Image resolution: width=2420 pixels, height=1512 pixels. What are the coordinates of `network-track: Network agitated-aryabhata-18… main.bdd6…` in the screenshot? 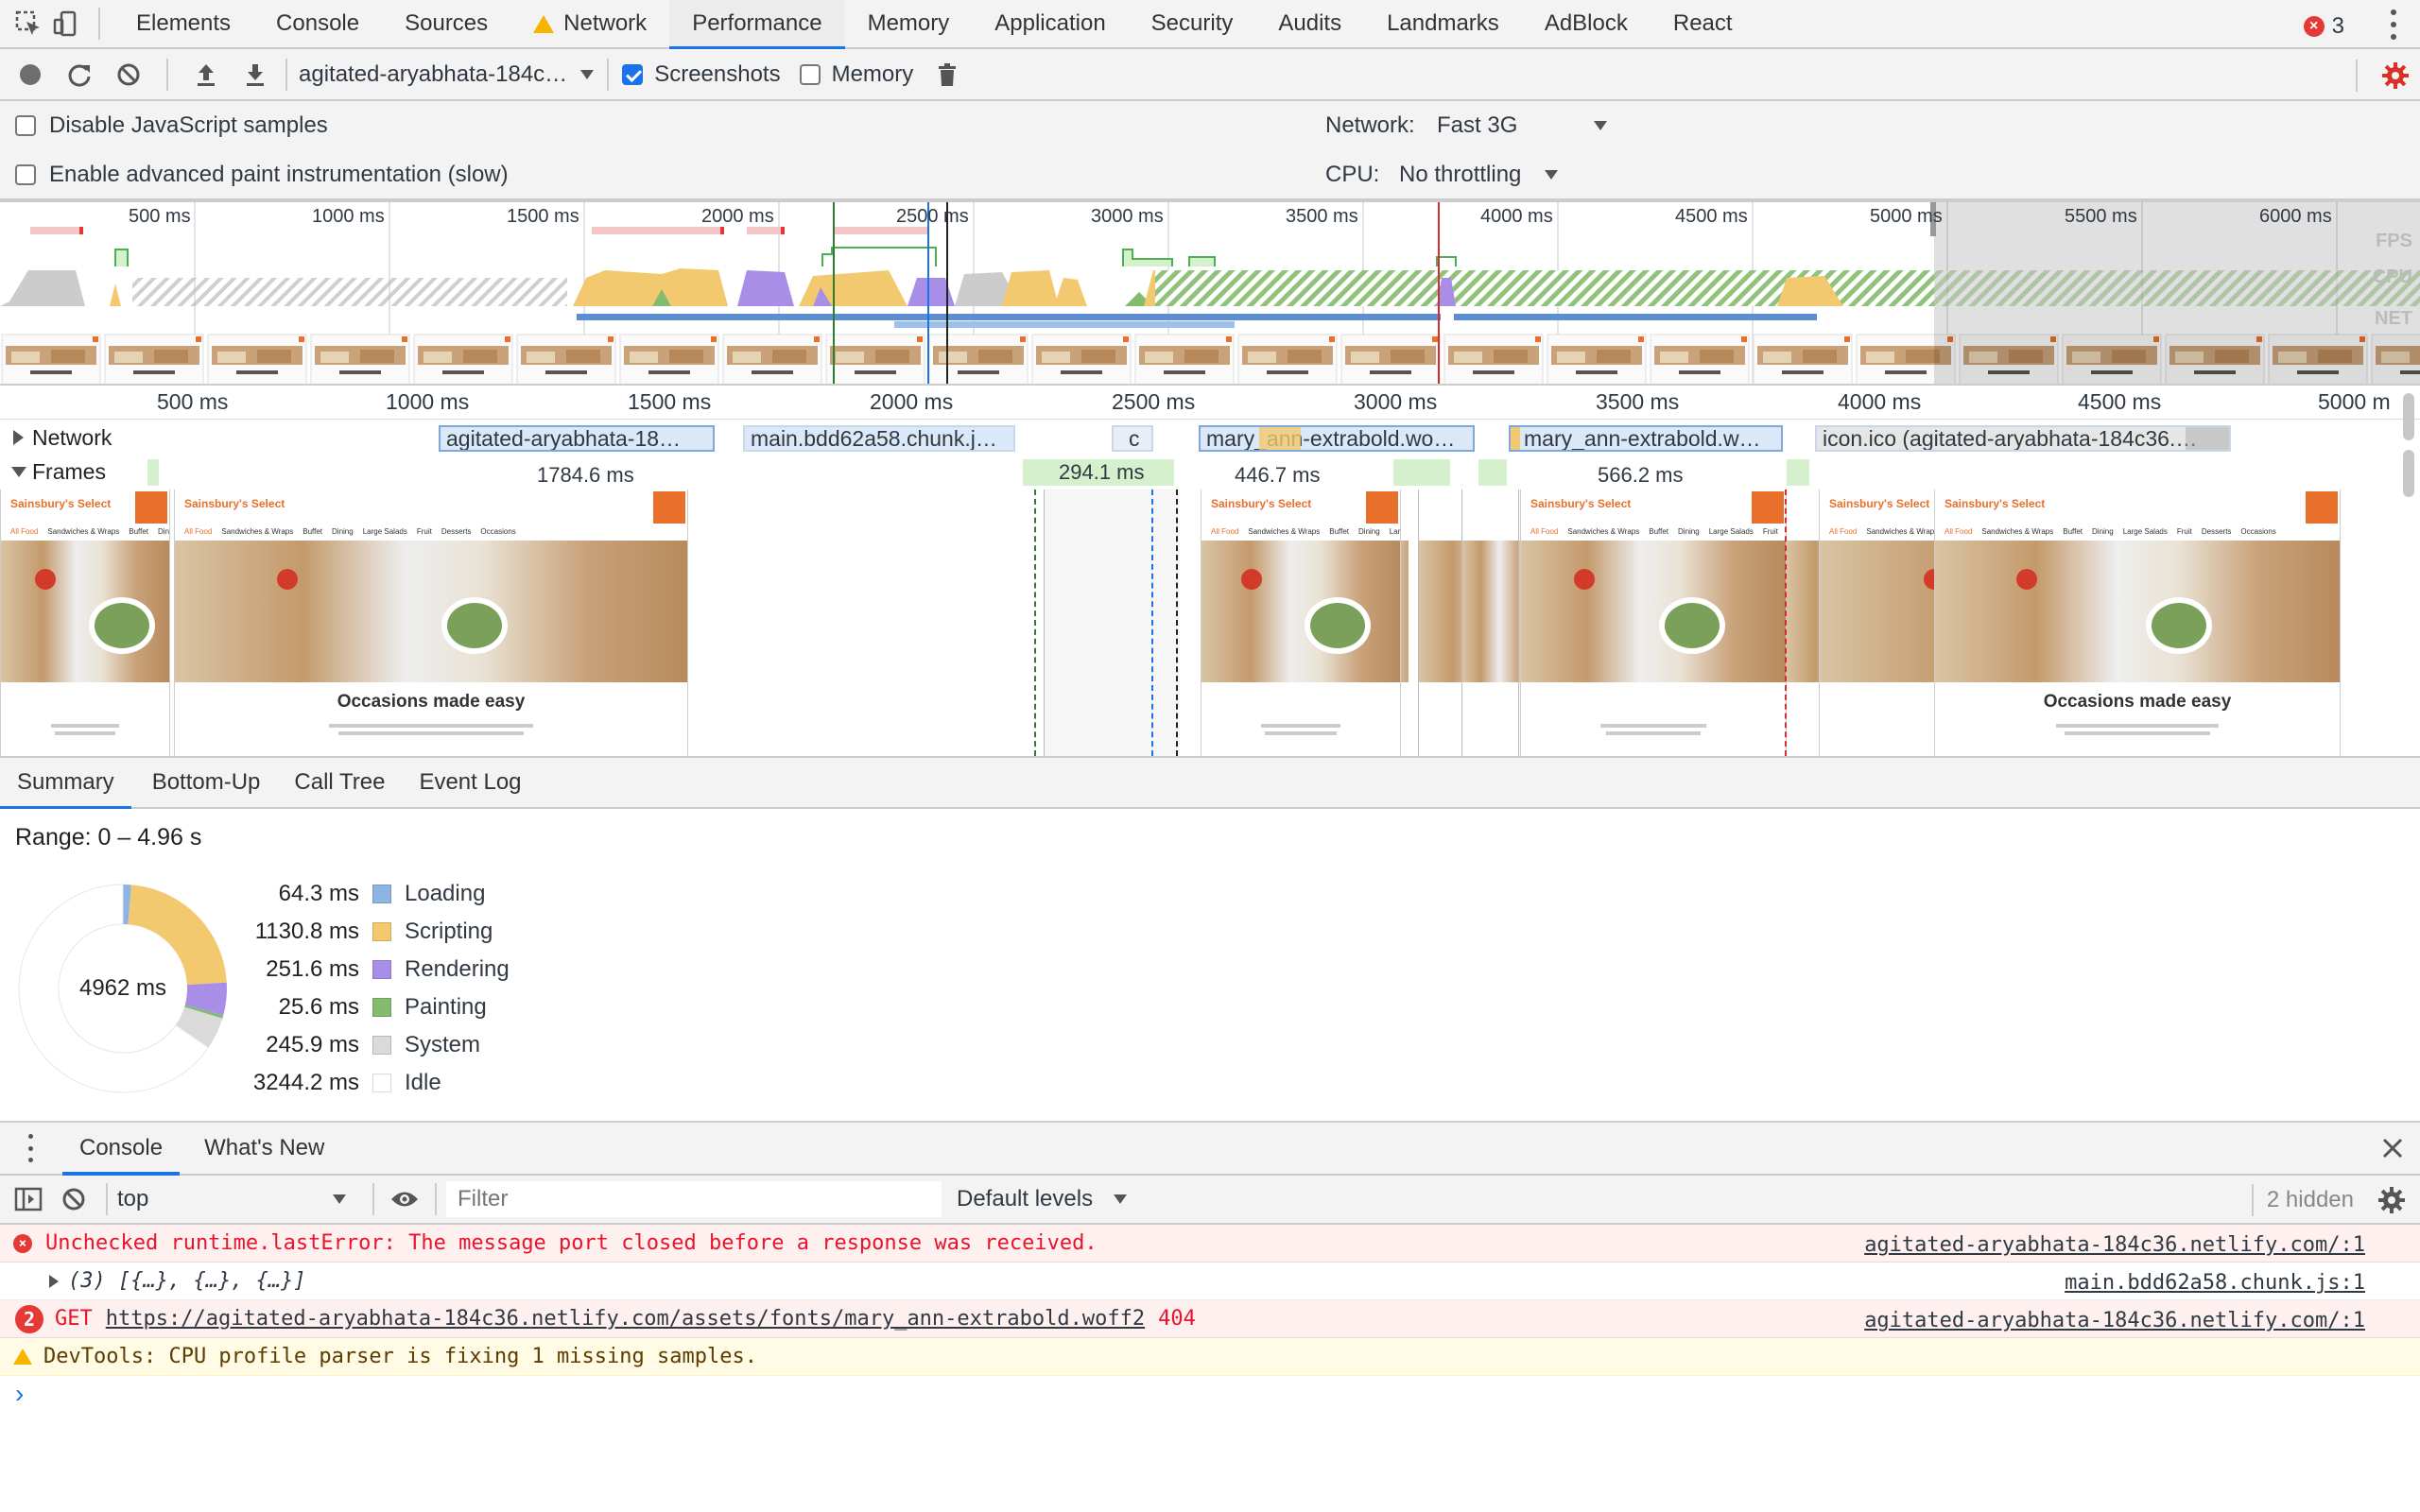 It's located at (1191, 437).